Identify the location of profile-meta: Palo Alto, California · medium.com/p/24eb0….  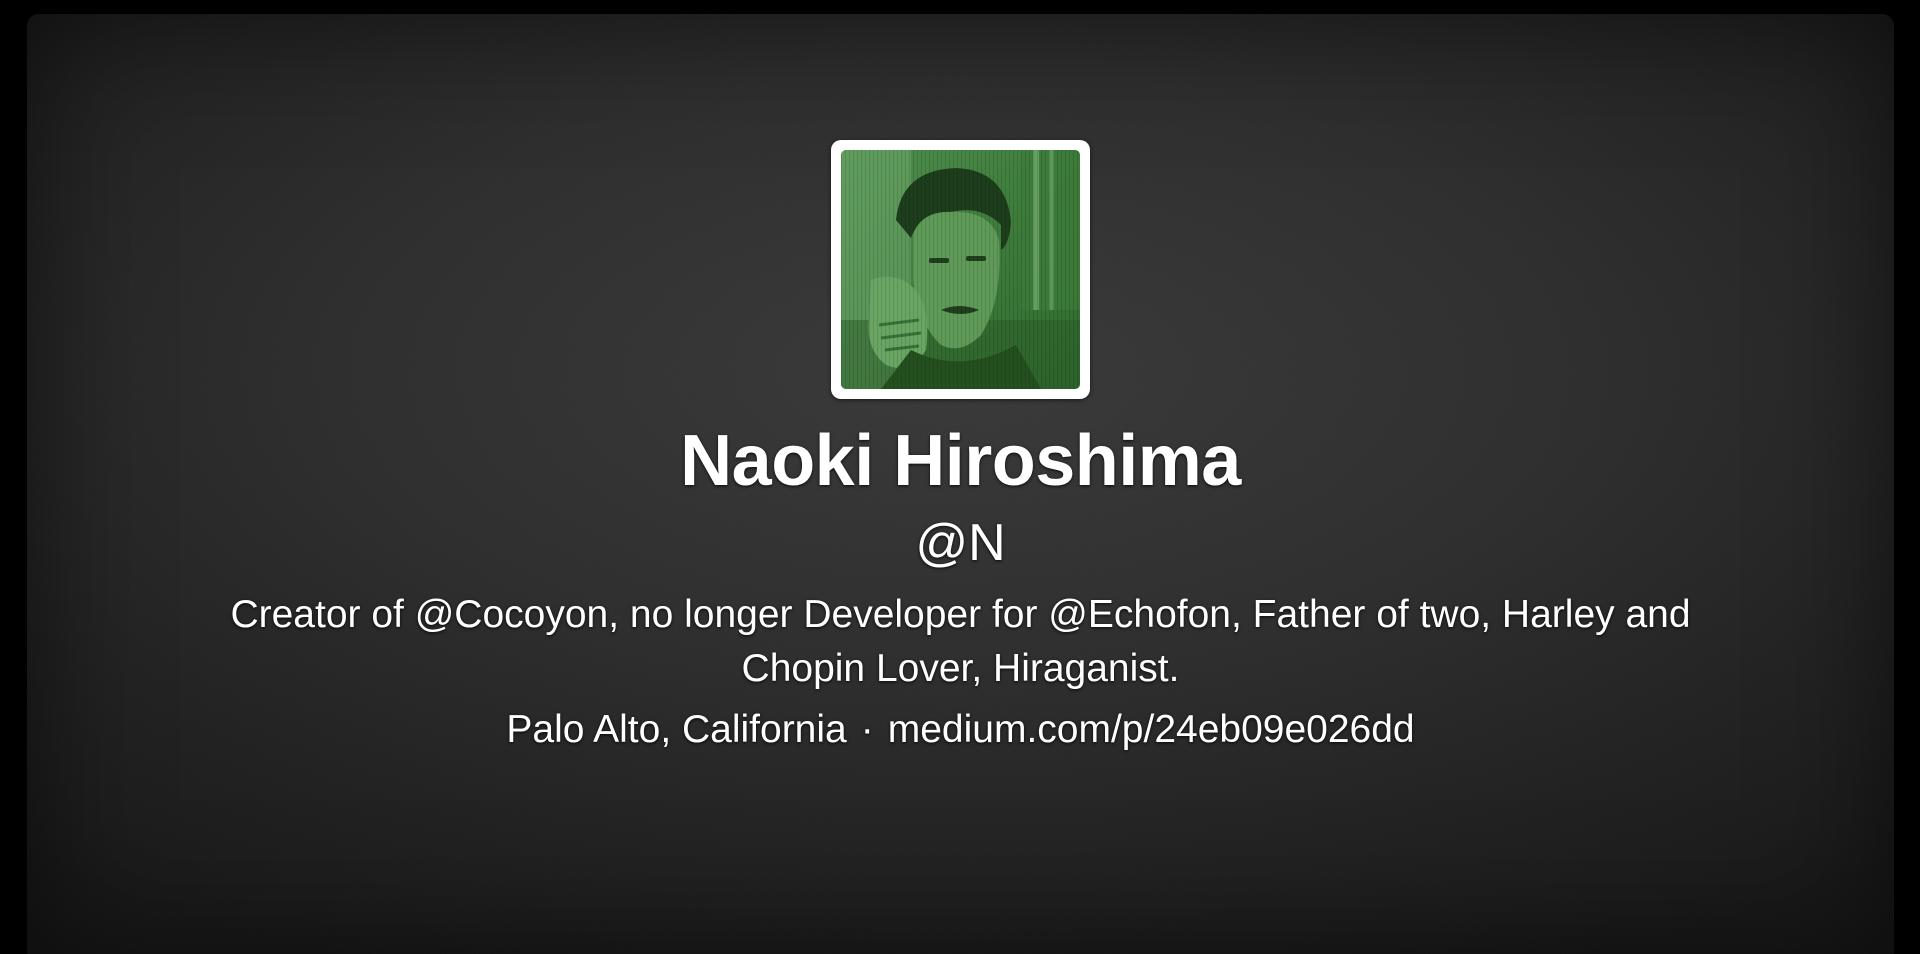
(960, 730).